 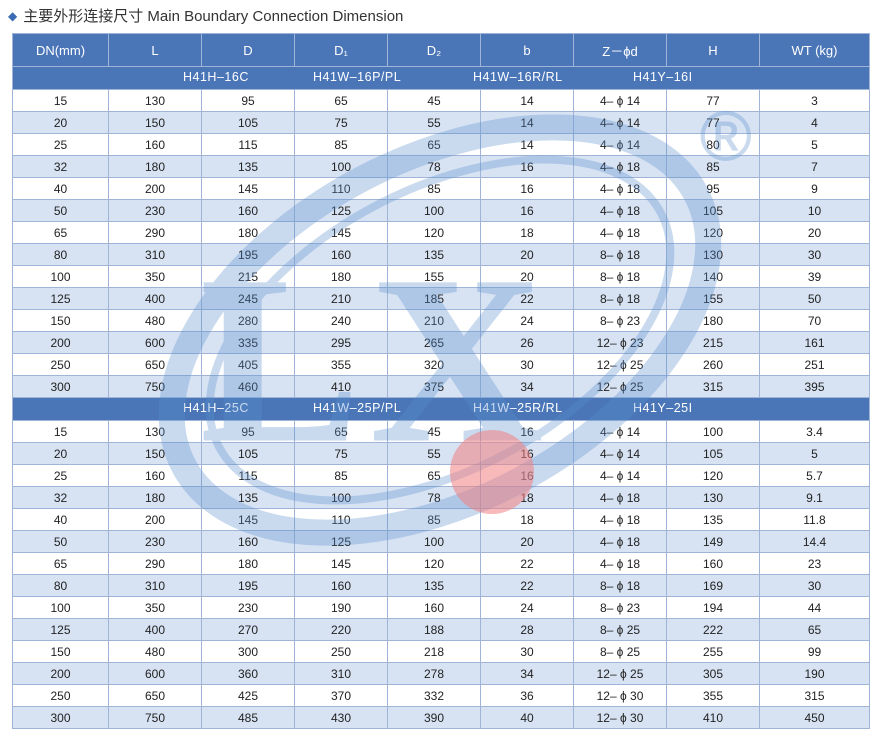 I want to click on table-cell: 650, so click(x=155, y=364).